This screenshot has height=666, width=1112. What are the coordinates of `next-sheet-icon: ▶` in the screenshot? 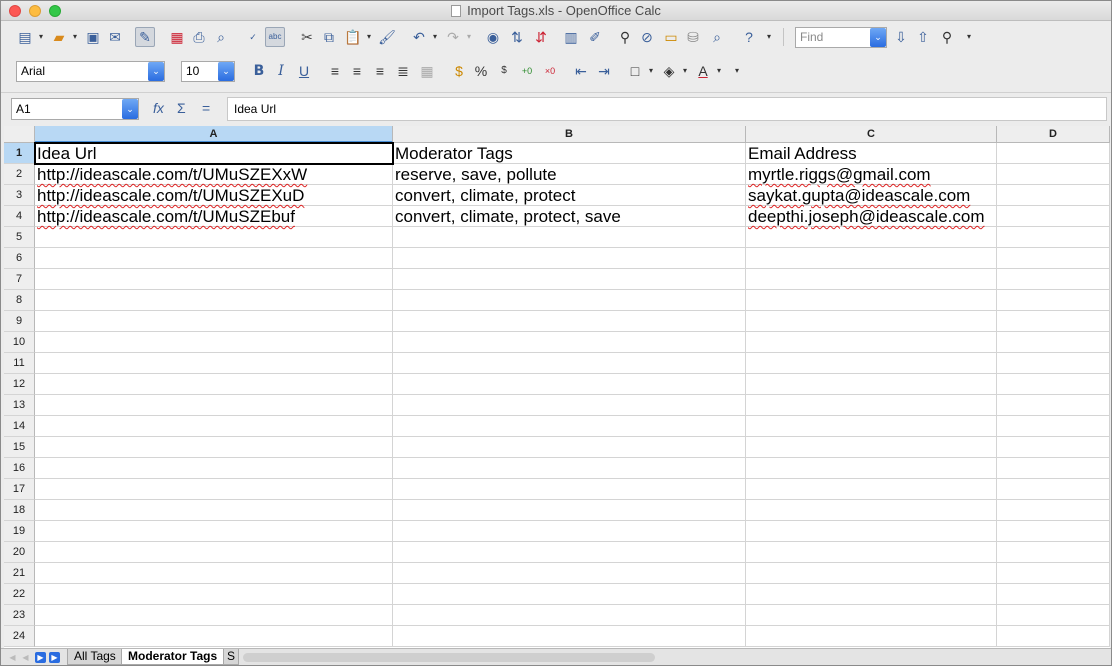 It's located at (40, 657).